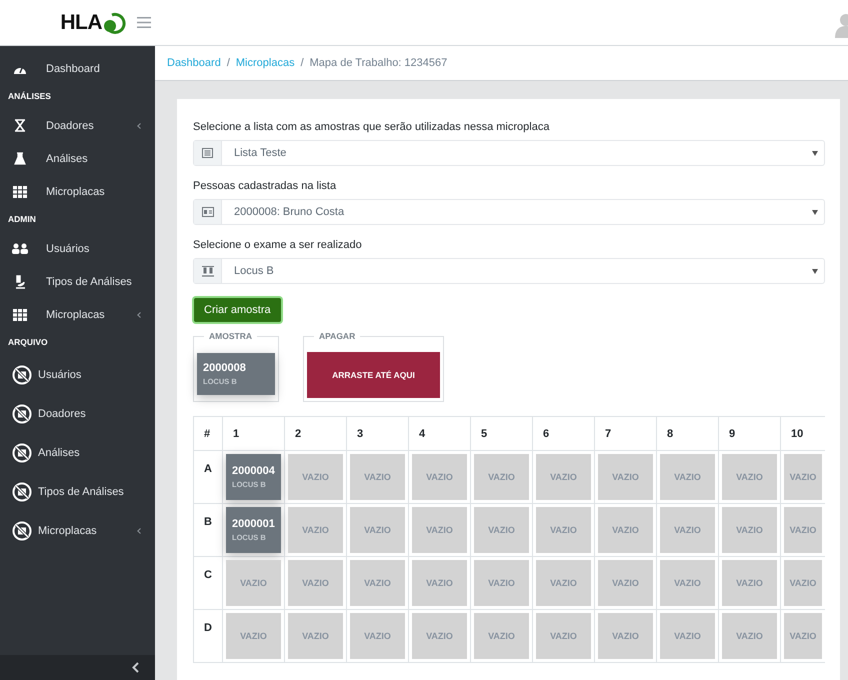 This screenshot has height=680, width=848. Describe the element at coordinates (316, 434) in the screenshot. I see `column-header: 2` at that location.